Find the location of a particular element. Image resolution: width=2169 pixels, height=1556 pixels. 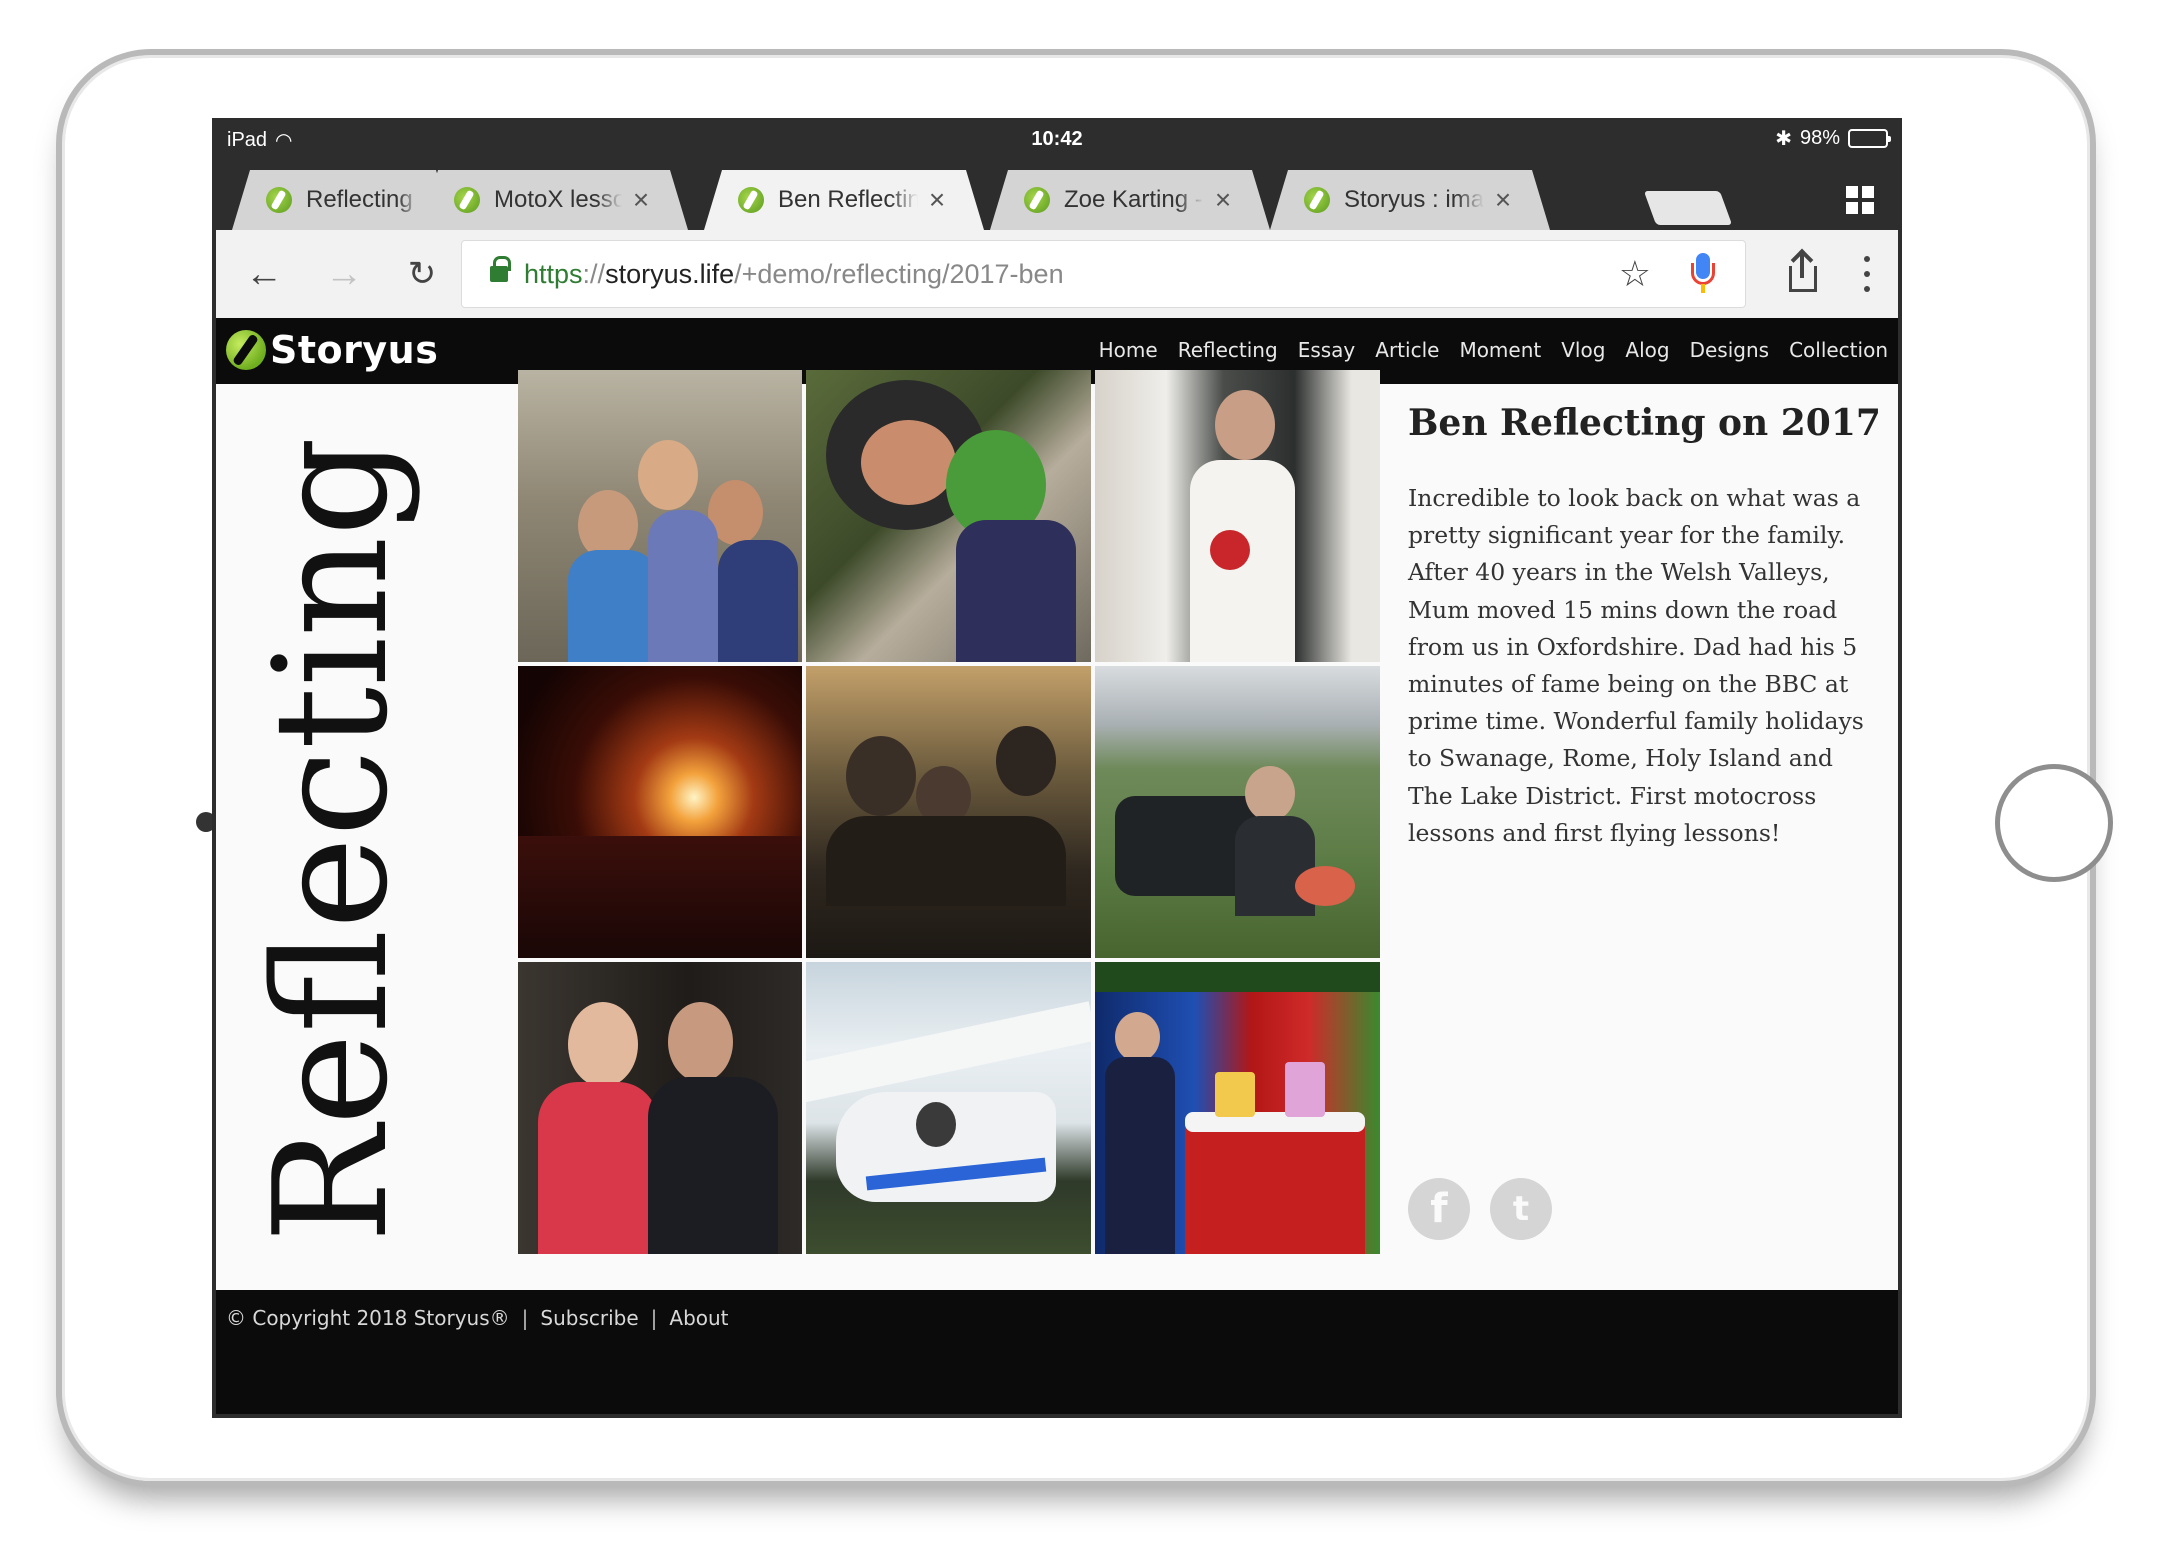

battery-icon is located at coordinates (1869, 138).